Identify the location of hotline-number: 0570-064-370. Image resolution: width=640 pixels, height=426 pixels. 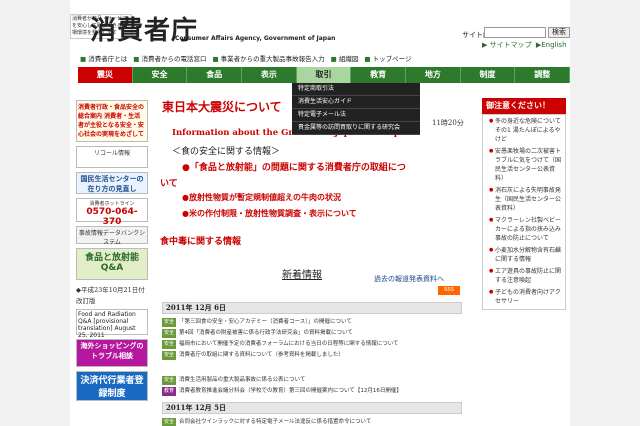
(112, 217).